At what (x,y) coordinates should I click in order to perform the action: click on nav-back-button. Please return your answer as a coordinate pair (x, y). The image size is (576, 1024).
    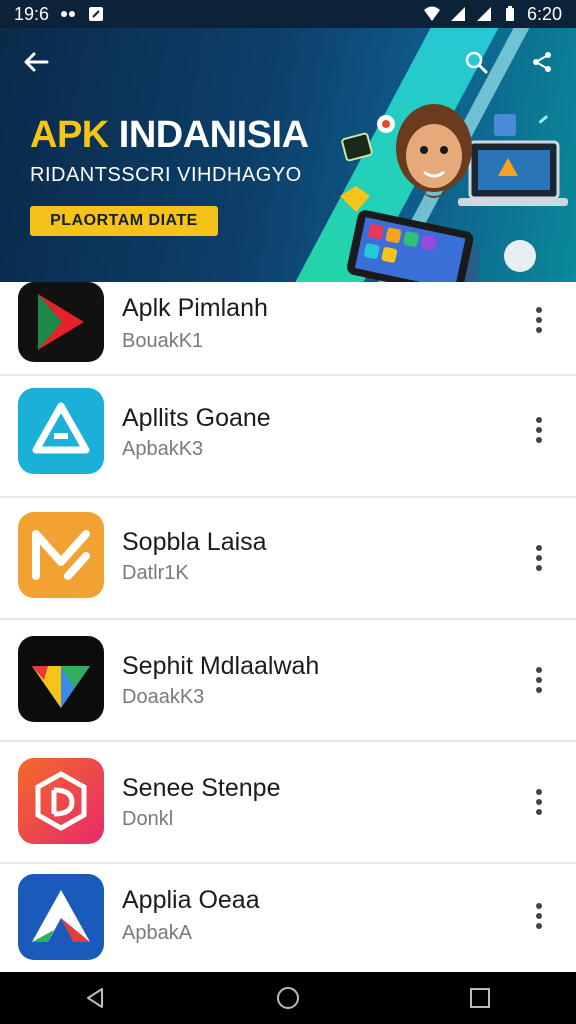
    Looking at the image, I should click on (96, 998).